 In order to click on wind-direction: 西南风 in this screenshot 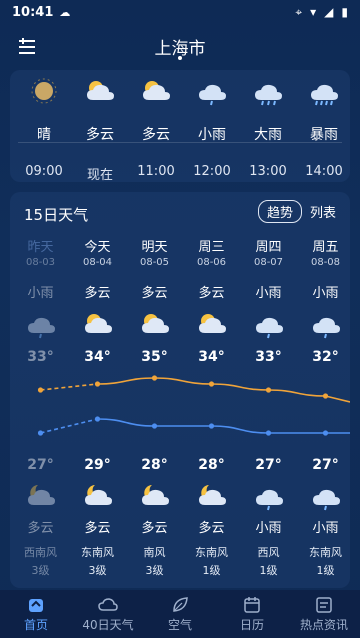, I will do `click(40, 552)`.